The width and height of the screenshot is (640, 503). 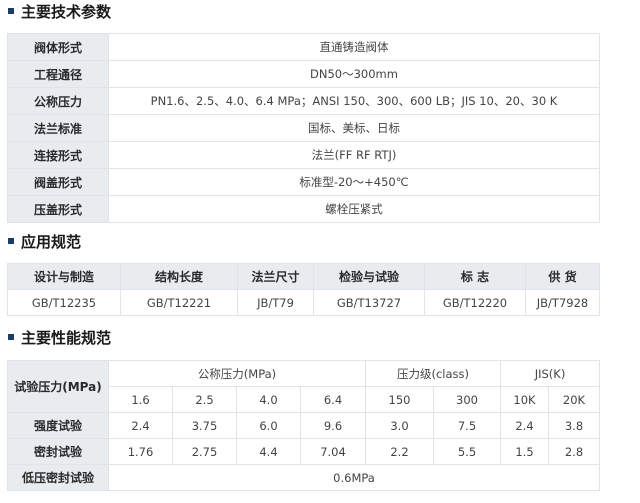 I want to click on column-header: 标 志, so click(x=475, y=276).